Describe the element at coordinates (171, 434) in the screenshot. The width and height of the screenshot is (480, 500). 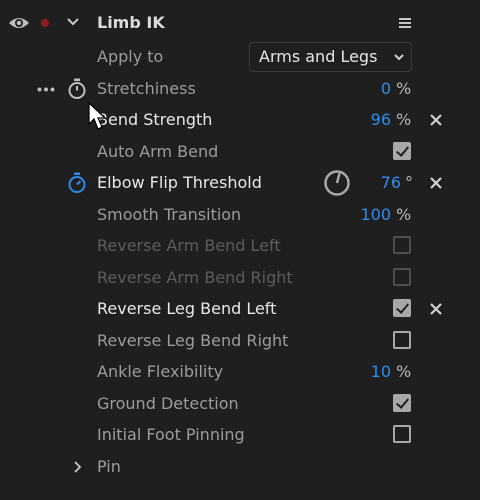
I see `initial-foot-pinning-label: Initial Foot Pinning` at that location.